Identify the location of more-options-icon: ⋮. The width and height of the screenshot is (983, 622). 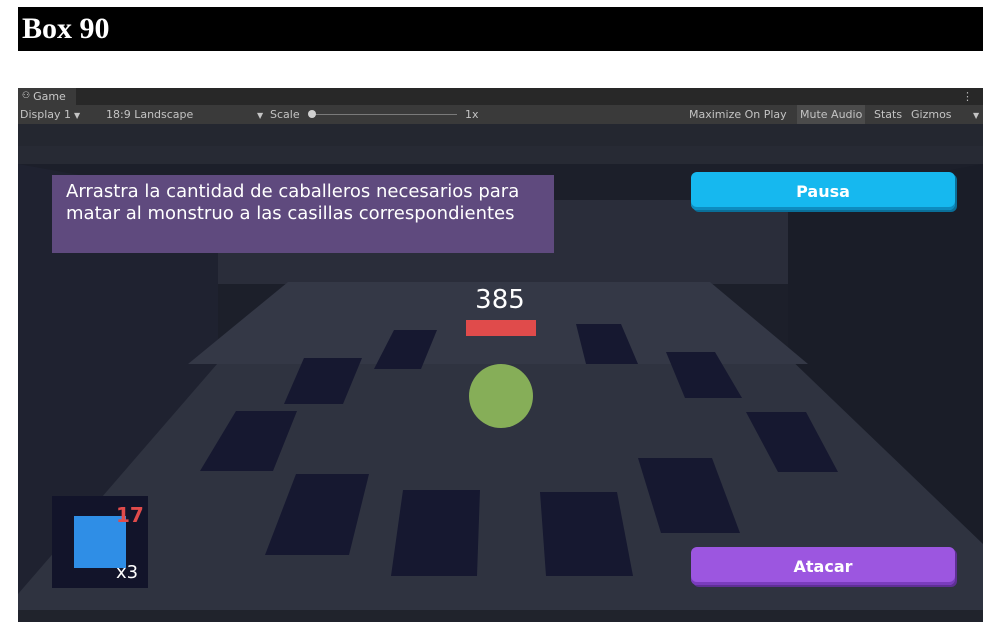
(967, 96).